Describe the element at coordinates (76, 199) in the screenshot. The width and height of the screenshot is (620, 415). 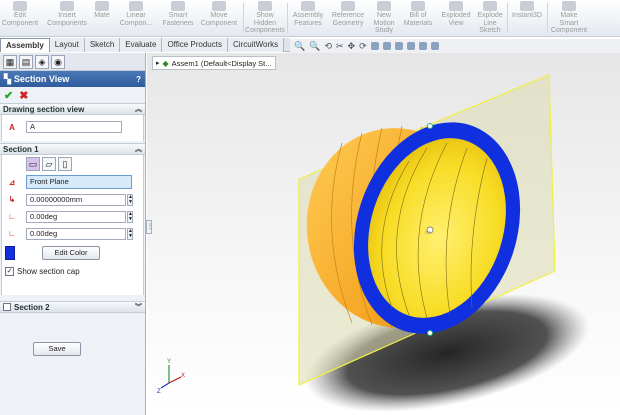
I see `offset-distance-field: 0.00000000mm` at that location.